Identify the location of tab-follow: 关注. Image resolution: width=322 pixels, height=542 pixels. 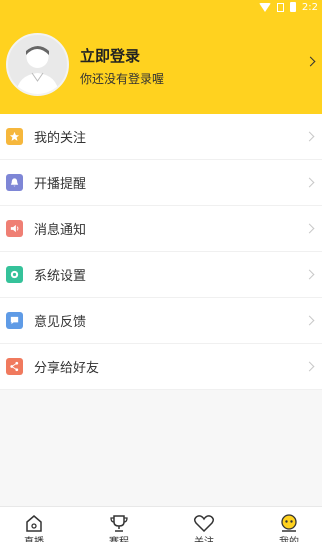
(204, 524).